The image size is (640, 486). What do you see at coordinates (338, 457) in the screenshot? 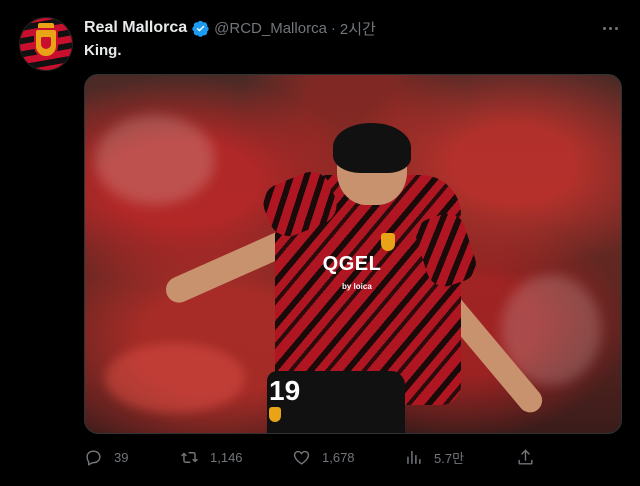
I see `like-count: 1,678` at bounding box center [338, 457].